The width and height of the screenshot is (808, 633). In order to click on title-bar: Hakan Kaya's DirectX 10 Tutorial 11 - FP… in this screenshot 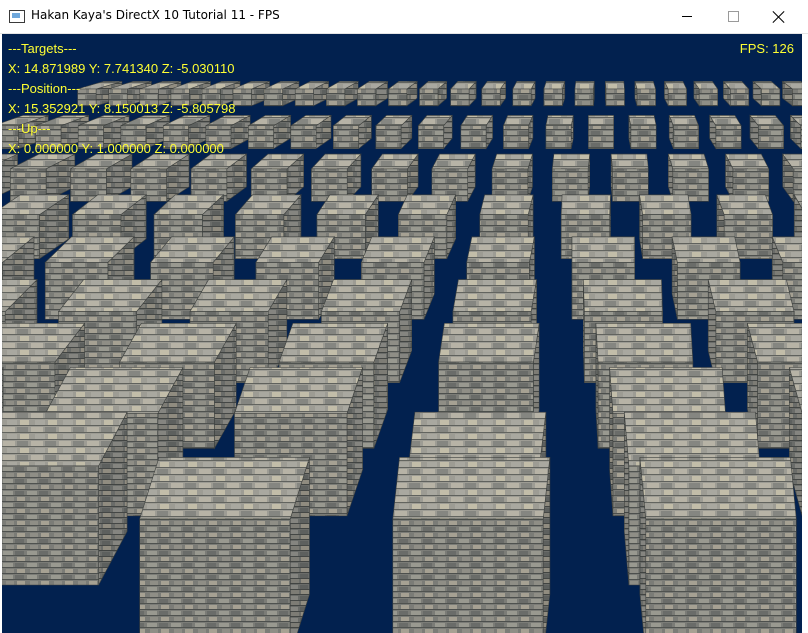, I will do `click(404, 17)`.